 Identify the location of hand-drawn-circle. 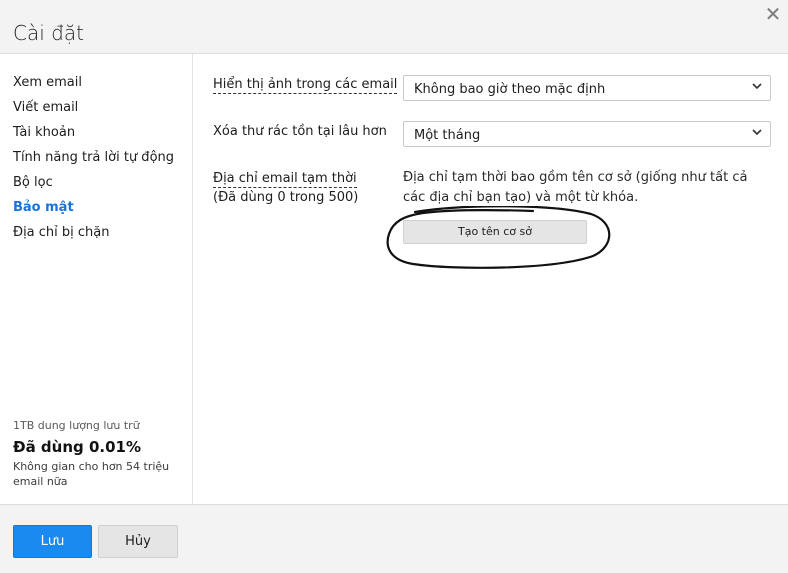
(498, 237).